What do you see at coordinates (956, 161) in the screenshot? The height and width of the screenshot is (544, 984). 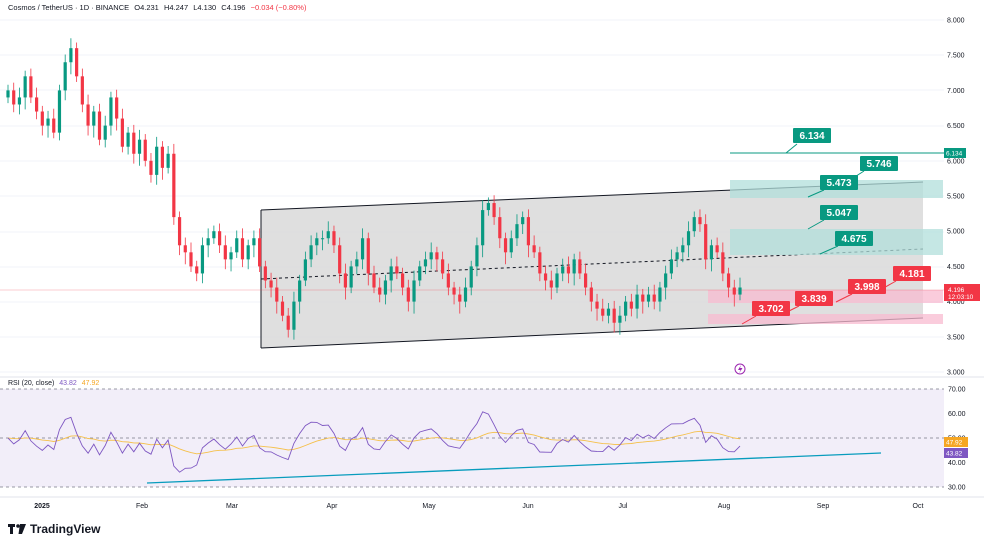 I see `price-tick-4: 6.000` at bounding box center [956, 161].